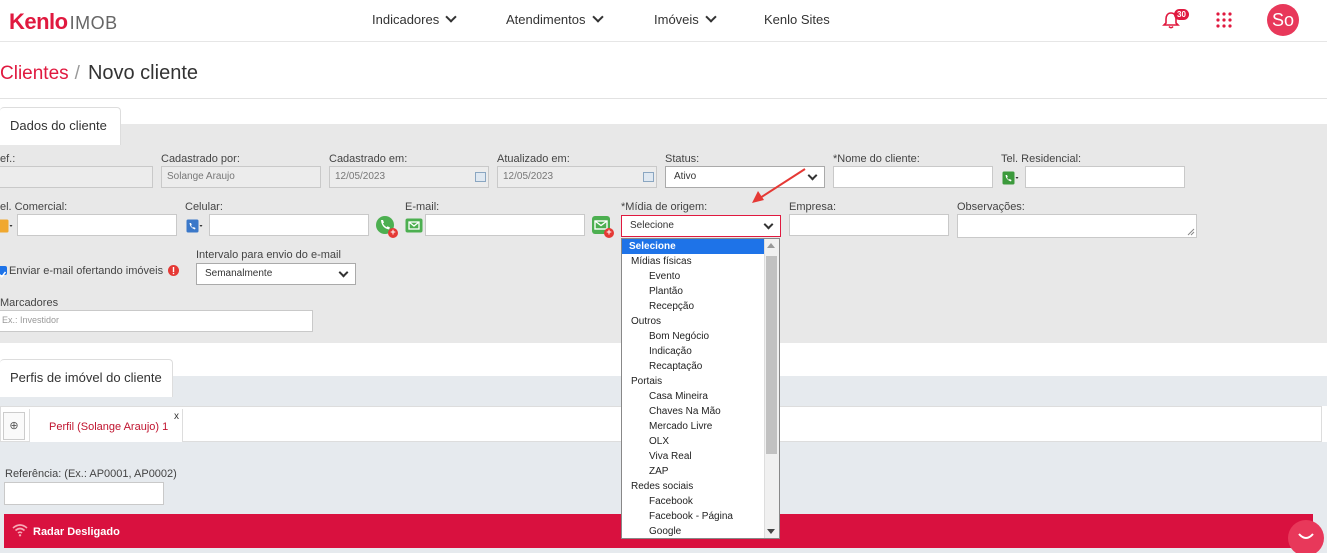  What do you see at coordinates (156, 321) in the screenshot?
I see `marcadores-input: Ex.: Investidor` at bounding box center [156, 321].